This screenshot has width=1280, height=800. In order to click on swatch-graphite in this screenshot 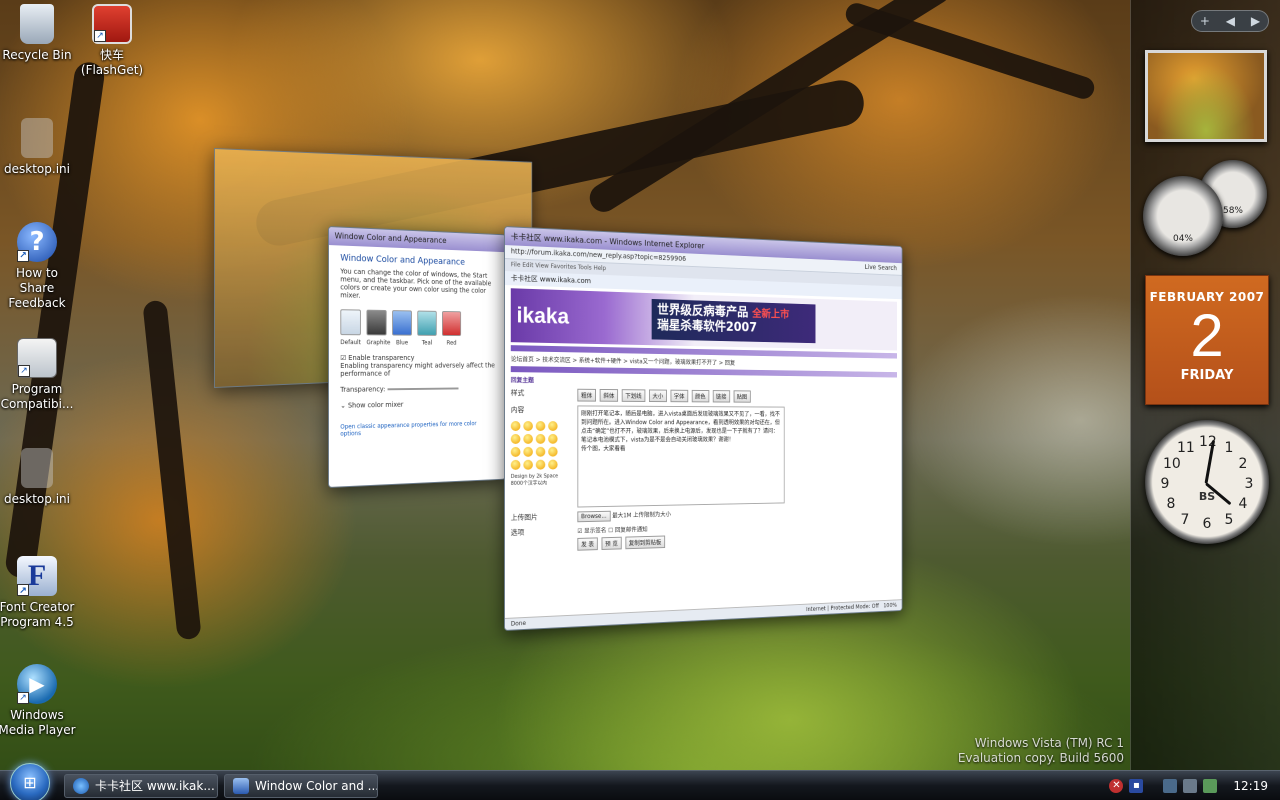, I will do `click(376, 322)`.